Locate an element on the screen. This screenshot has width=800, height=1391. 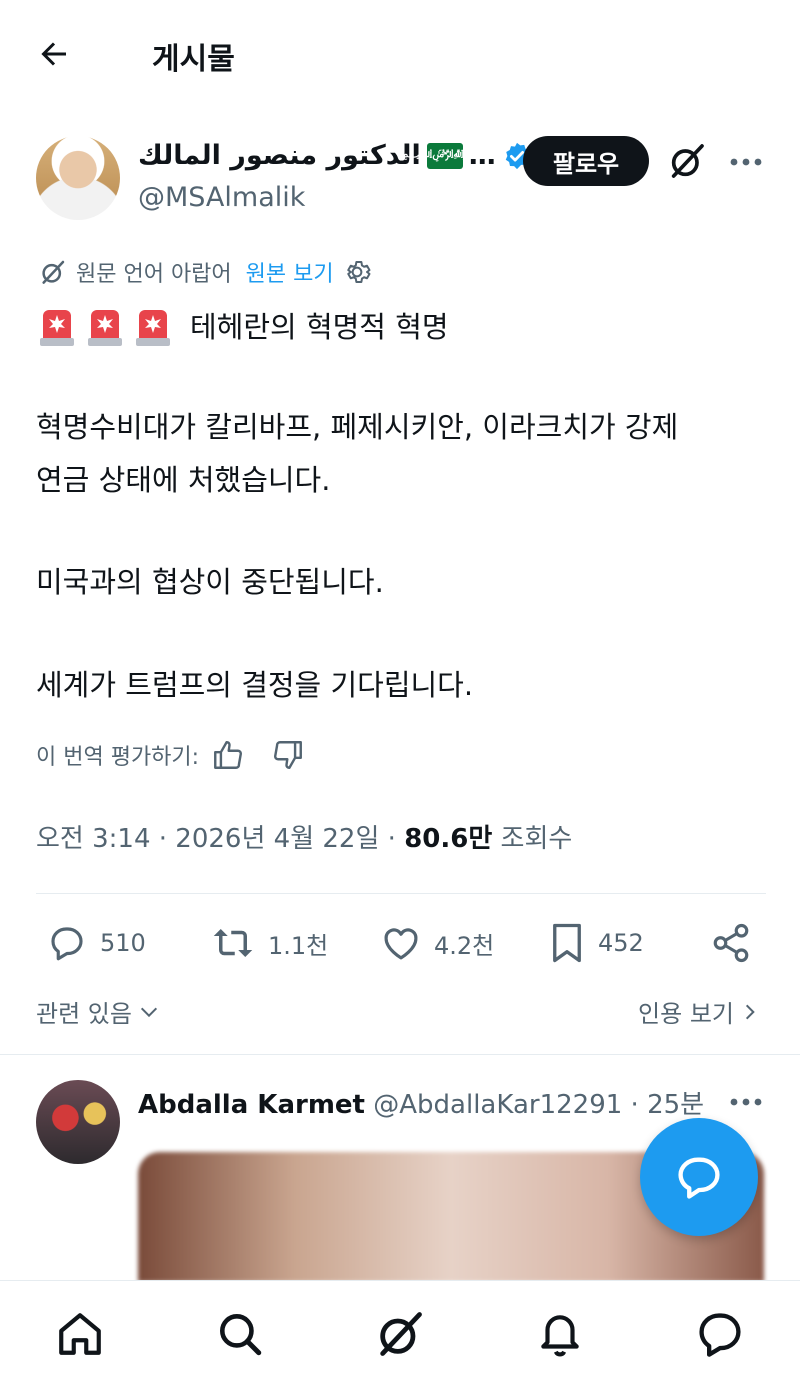
reply-author-name: Abdalla Karmet is located at coordinates (251, 1105).